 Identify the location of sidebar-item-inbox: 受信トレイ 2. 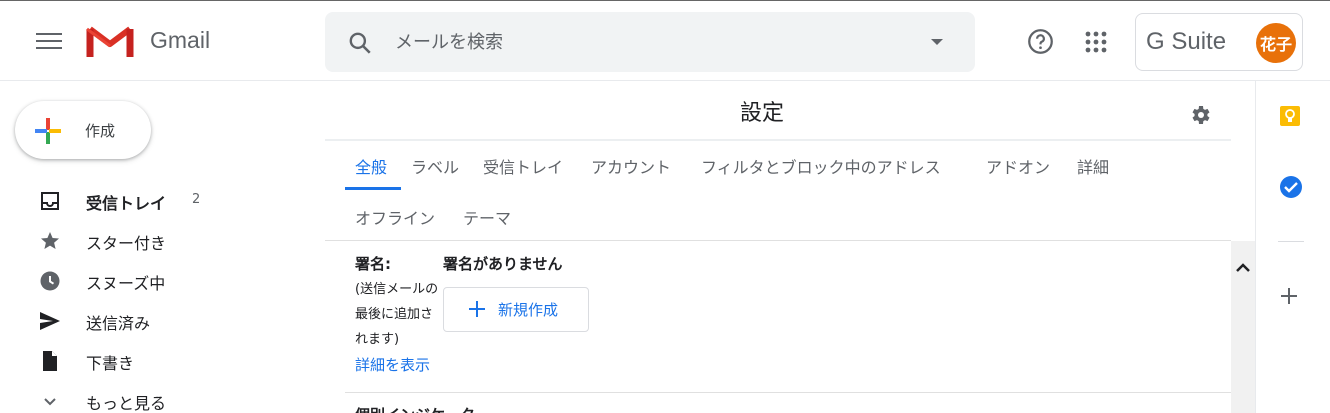
(150, 200).